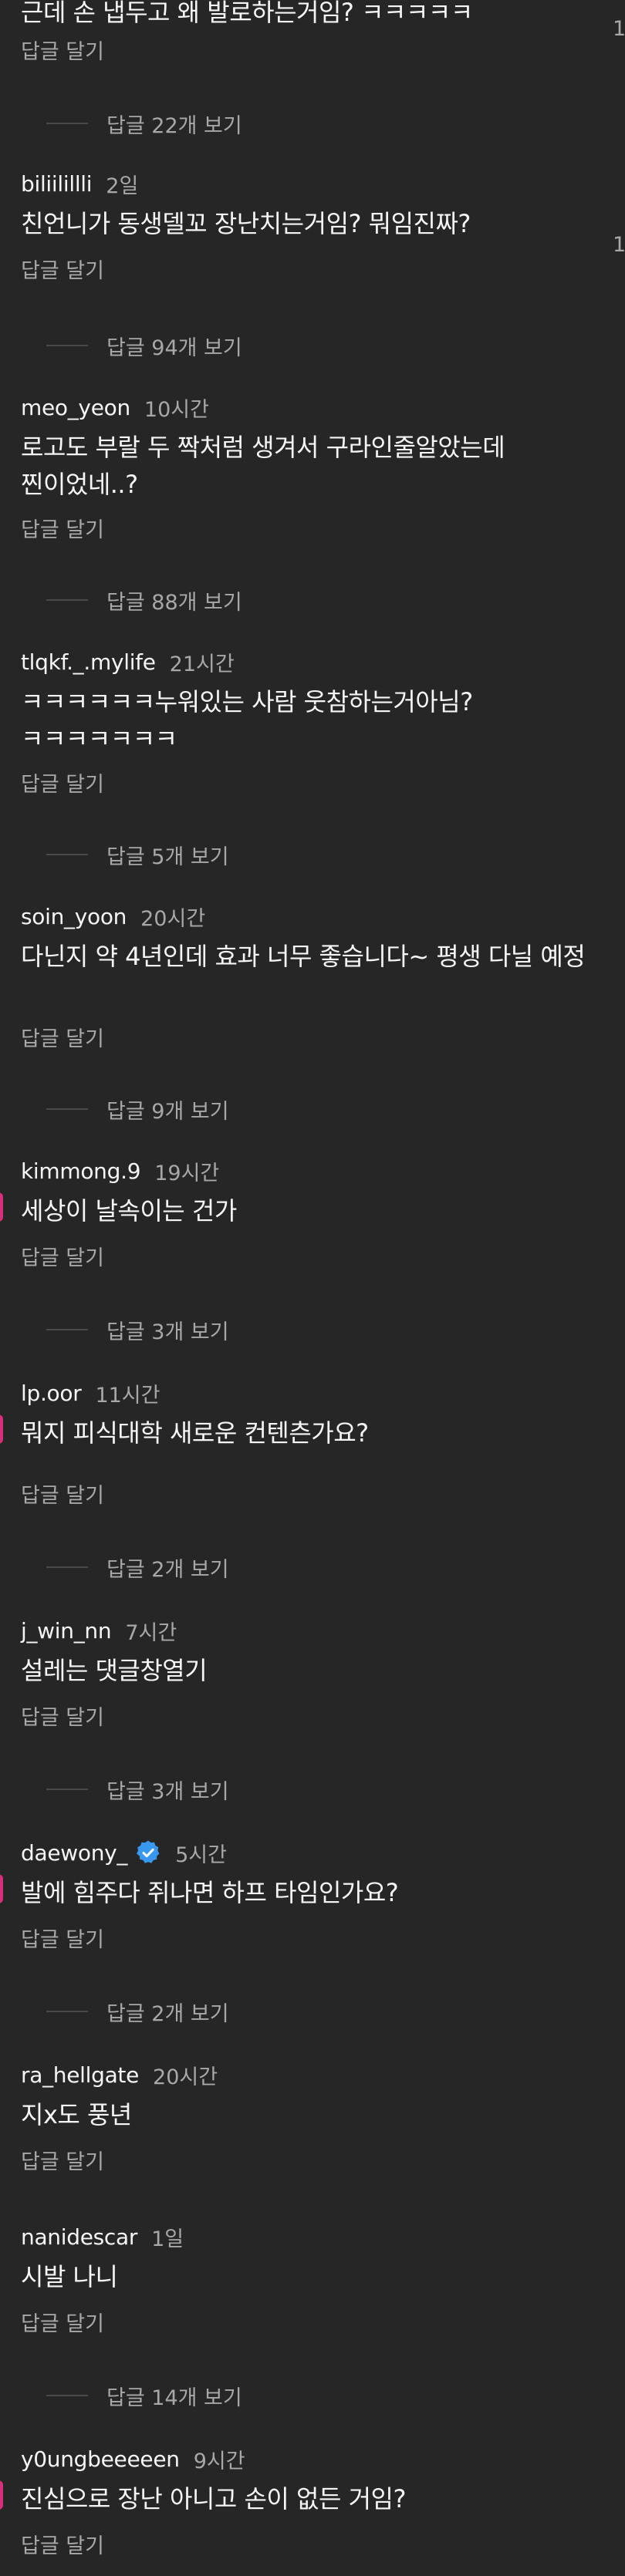 The width and height of the screenshot is (625, 2576). What do you see at coordinates (246, 223) in the screenshot?
I see `comment-text: 친언니가 동생델꼬 장난치는거임? 뭐임진짜?` at bounding box center [246, 223].